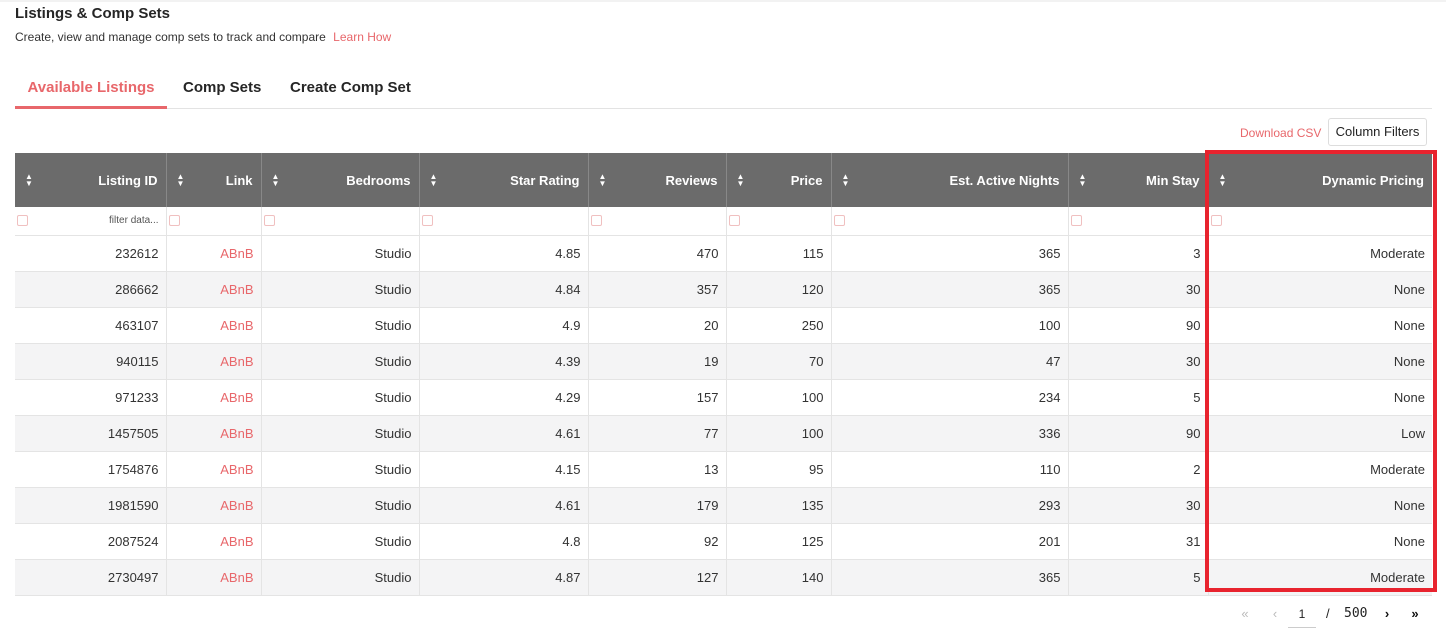 This screenshot has width=1446, height=631. I want to click on cell-star-rating: 4.29, so click(504, 397).